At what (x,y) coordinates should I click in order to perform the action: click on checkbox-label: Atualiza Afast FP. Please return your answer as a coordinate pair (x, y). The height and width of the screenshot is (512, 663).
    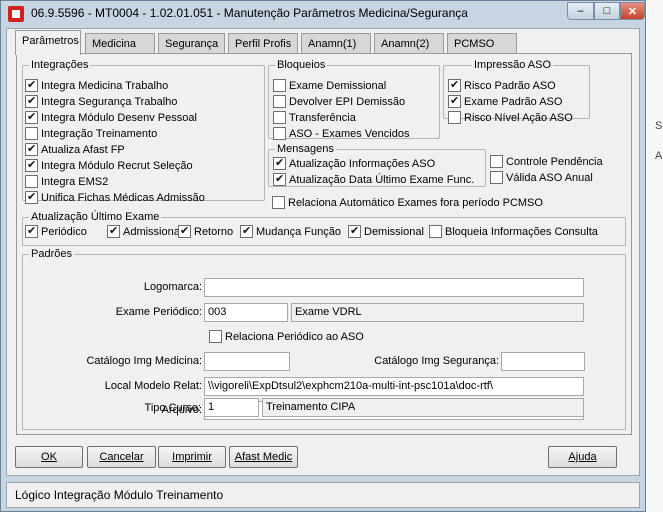
    Looking at the image, I should click on (83, 149).